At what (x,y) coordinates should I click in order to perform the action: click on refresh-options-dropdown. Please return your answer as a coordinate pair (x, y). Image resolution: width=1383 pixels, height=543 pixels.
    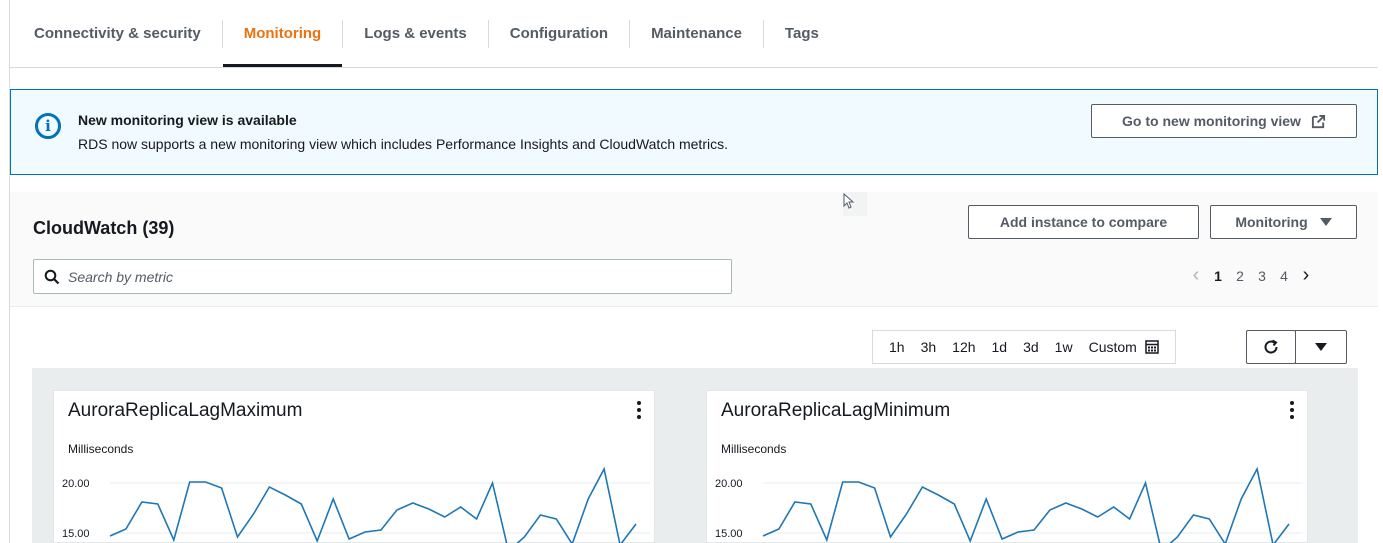
    Looking at the image, I should click on (1321, 347).